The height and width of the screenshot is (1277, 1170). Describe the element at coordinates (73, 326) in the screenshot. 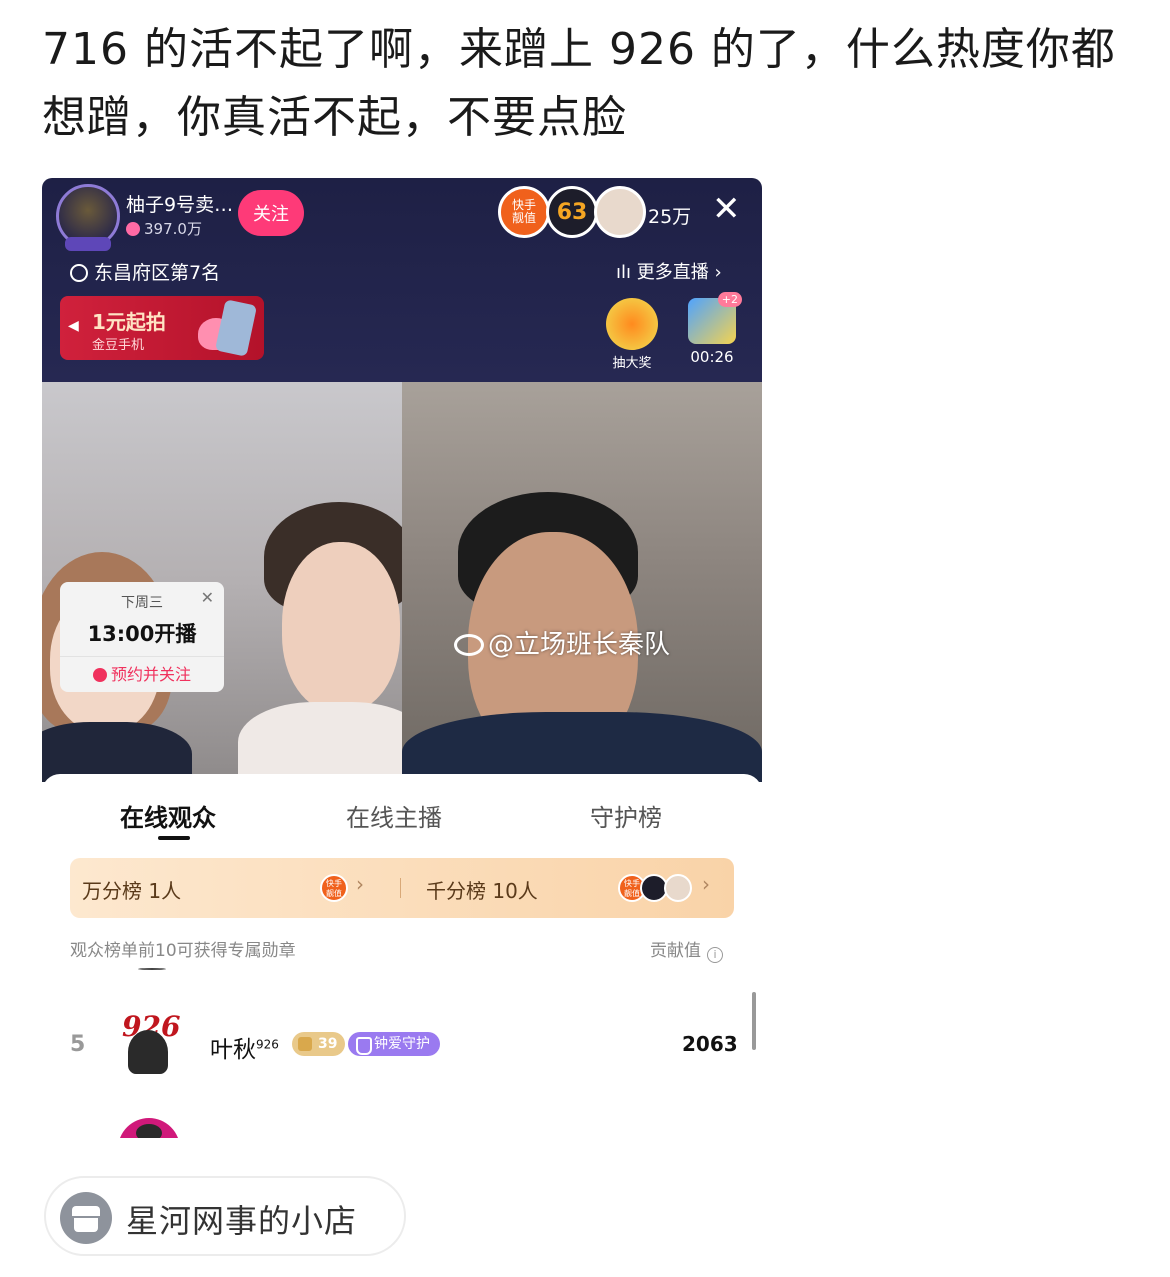

I see `caret-left-icon: ◀` at that location.